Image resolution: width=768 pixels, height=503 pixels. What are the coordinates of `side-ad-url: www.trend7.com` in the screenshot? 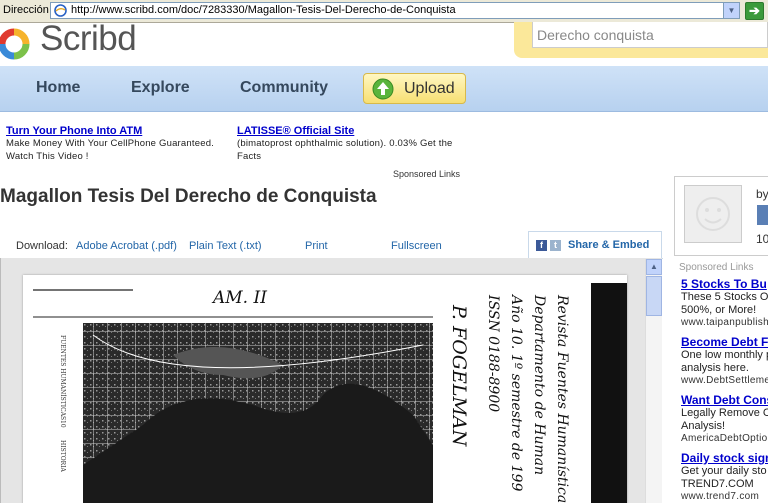 It's located at (724, 496).